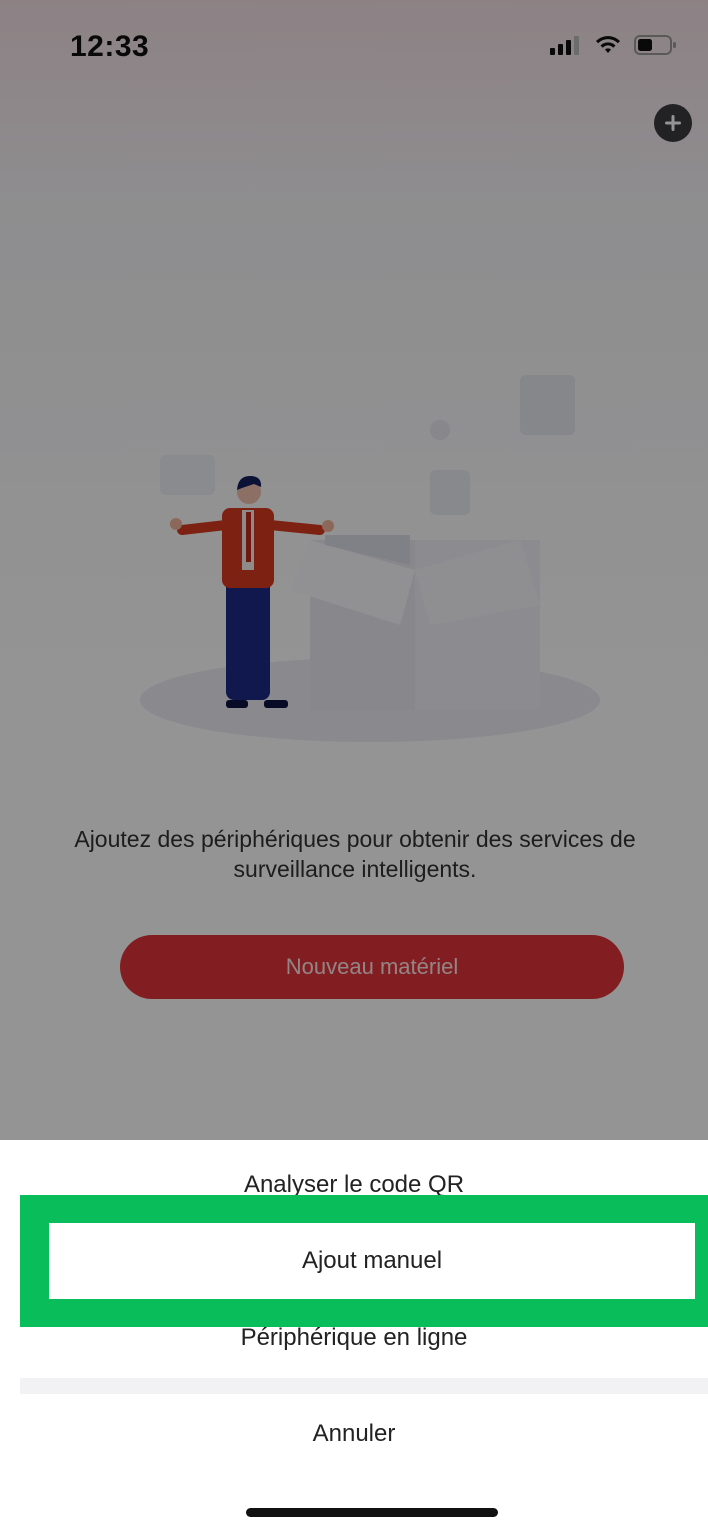 The image size is (708, 1523). What do you see at coordinates (354, 1434) in the screenshot?
I see `cancel-button: Annuler` at bounding box center [354, 1434].